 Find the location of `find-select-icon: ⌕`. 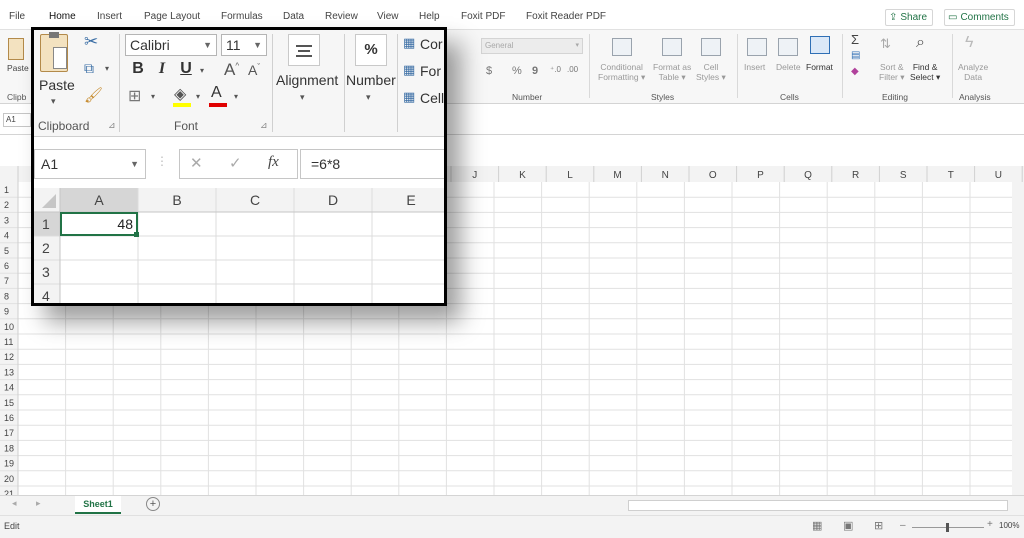

find-select-icon: ⌕ is located at coordinates (920, 43).